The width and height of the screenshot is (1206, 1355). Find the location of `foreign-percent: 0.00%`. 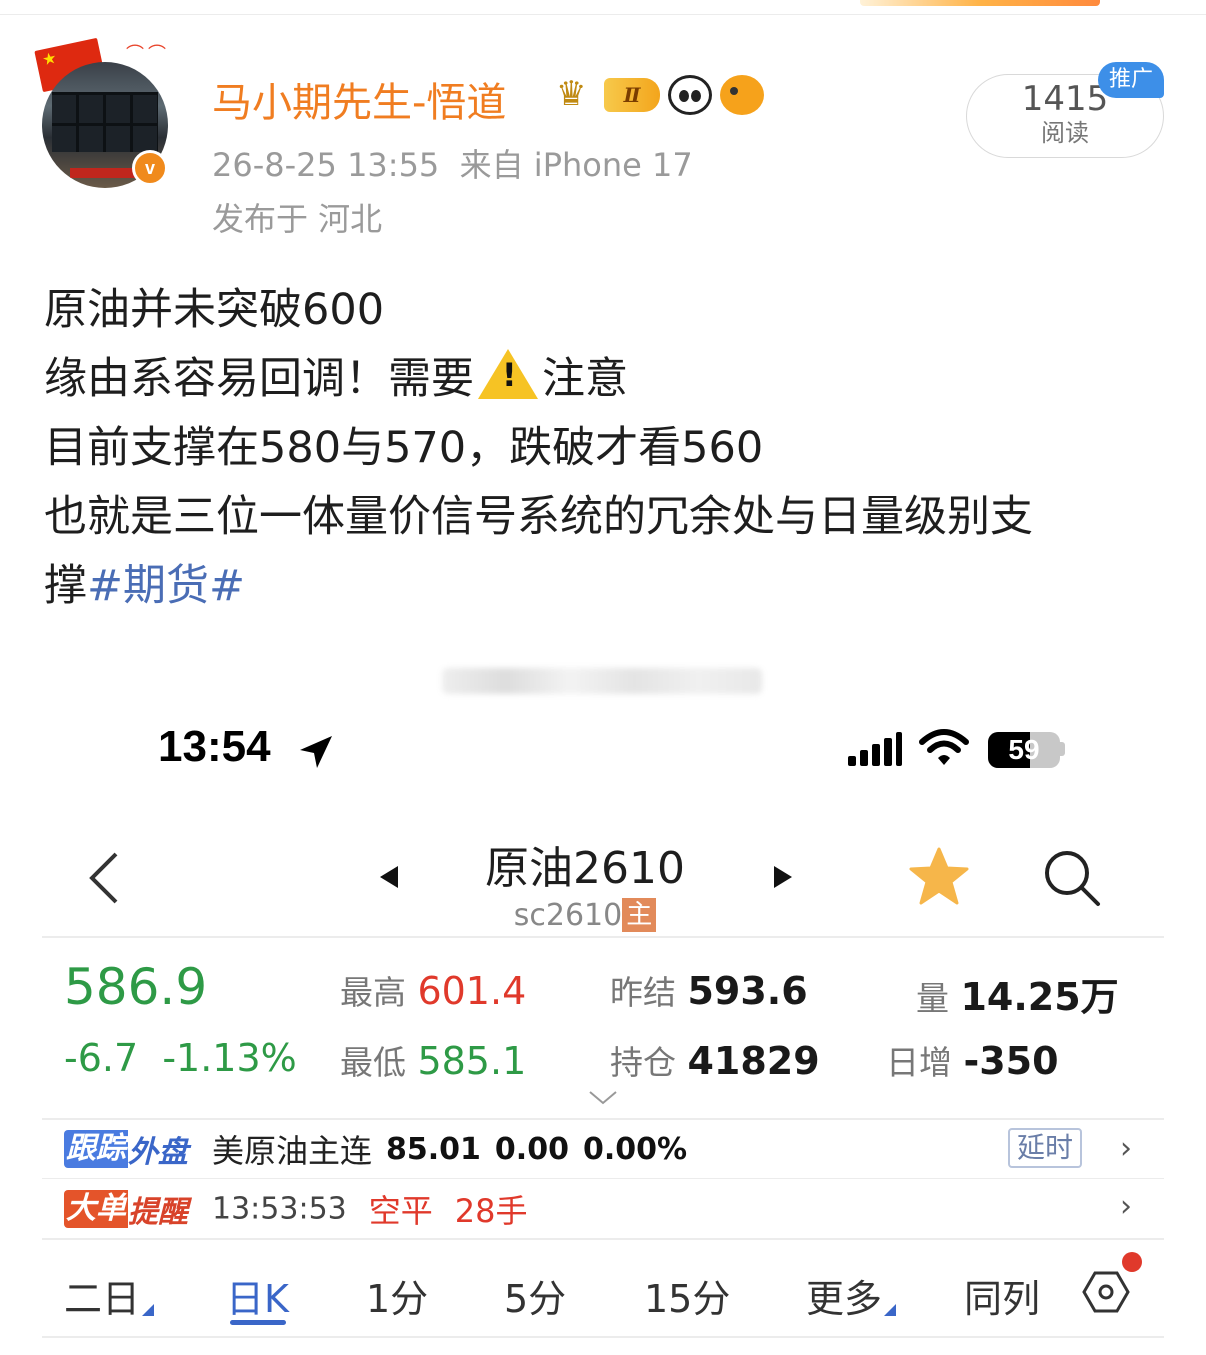

foreign-percent: 0.00% is located at coordinates (635, 1149).